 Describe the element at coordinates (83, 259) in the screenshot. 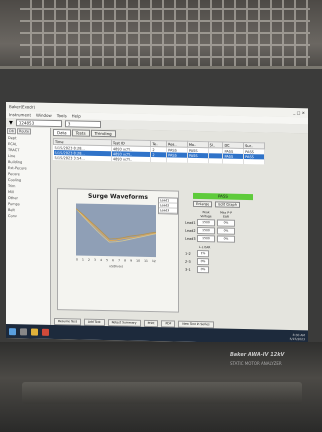

I see `x-tick-label: 1` at that location.